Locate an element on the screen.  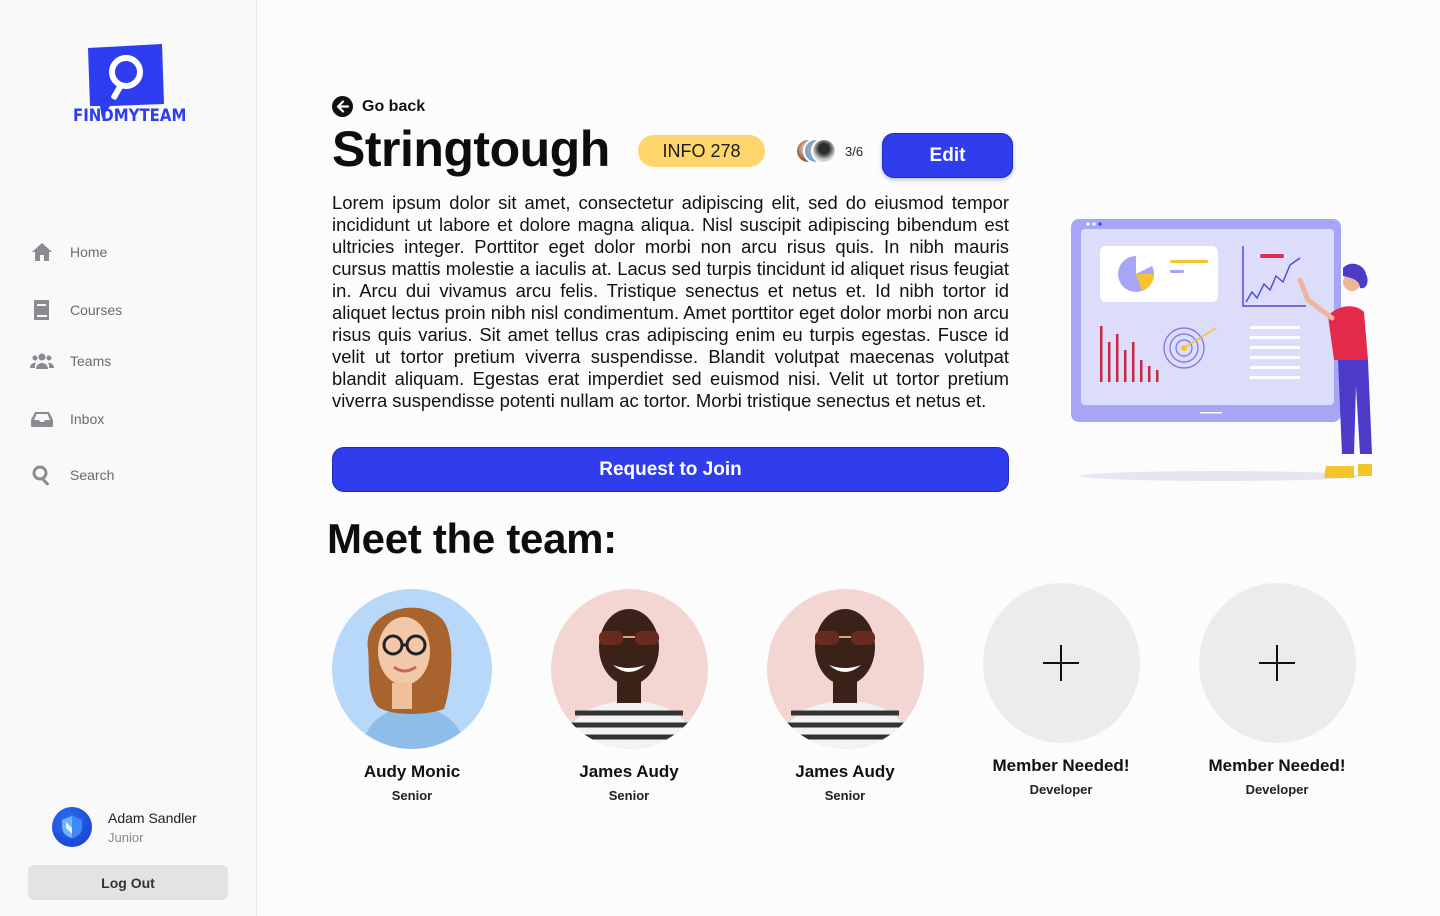
team-member-card: Audy Monic Senior is located at coordinates (412, 696).